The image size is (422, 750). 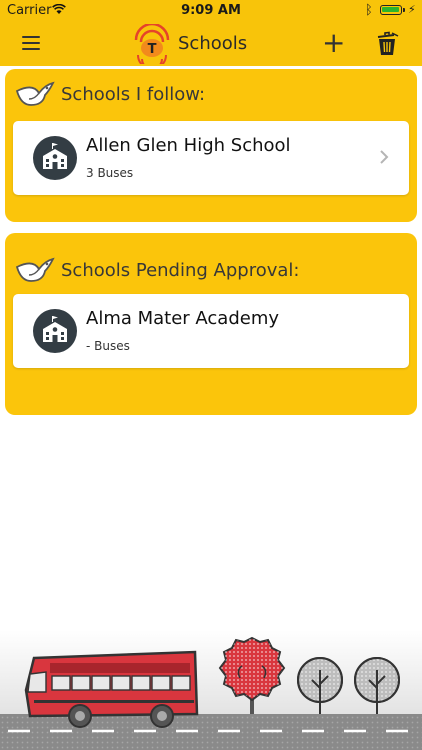 I want to click on battery-icon, so click(x=392, y=10).